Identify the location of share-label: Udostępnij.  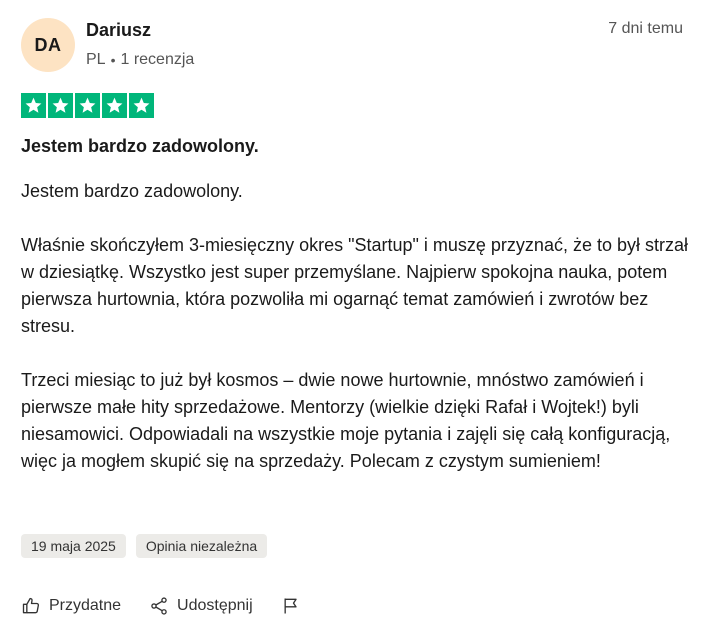
(215, 605).